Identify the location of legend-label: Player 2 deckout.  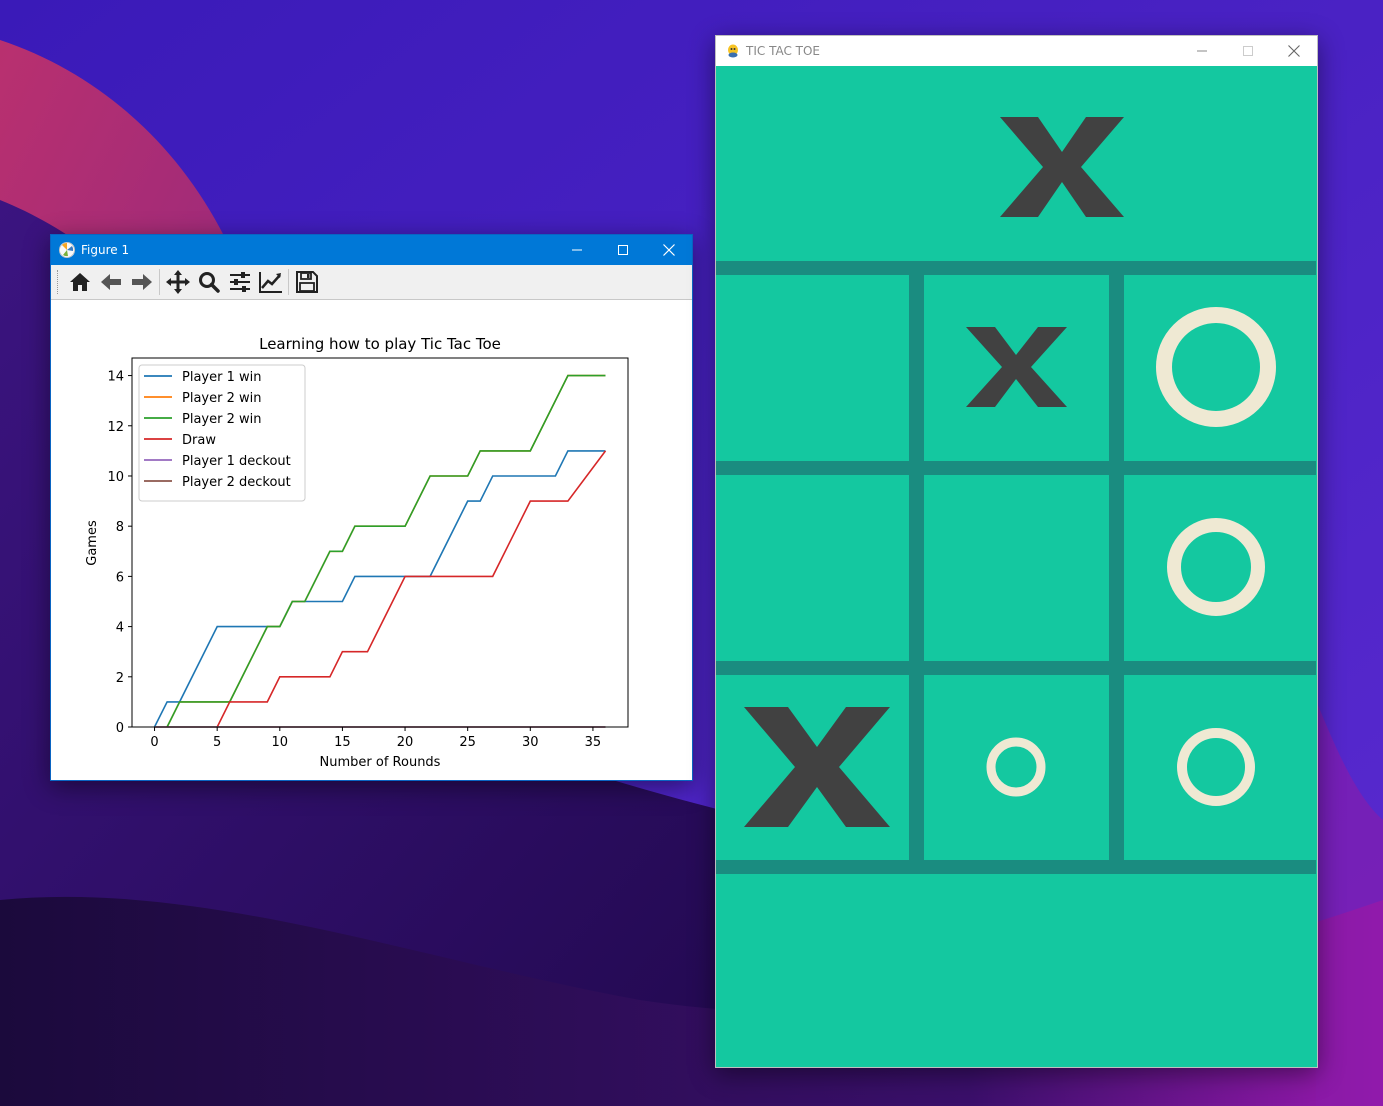
(236, 482).